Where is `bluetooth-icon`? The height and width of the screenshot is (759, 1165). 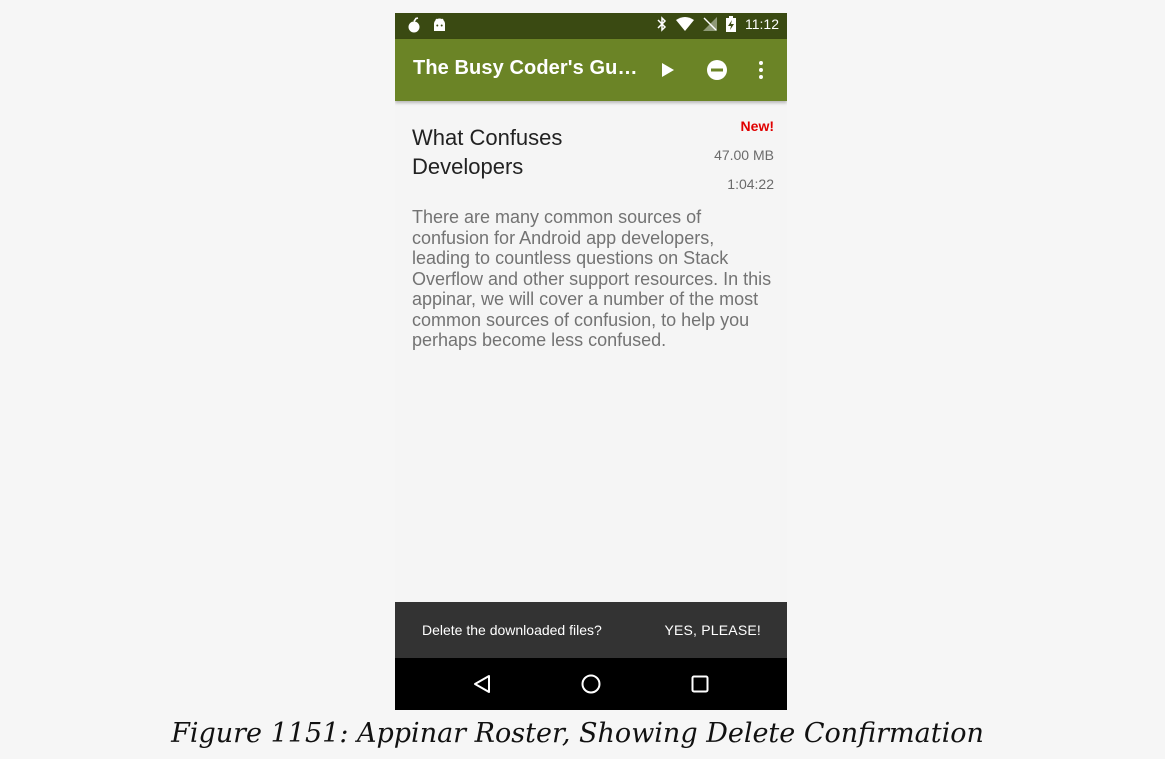 bluetooth-icon is located at coordinates (662, 24).